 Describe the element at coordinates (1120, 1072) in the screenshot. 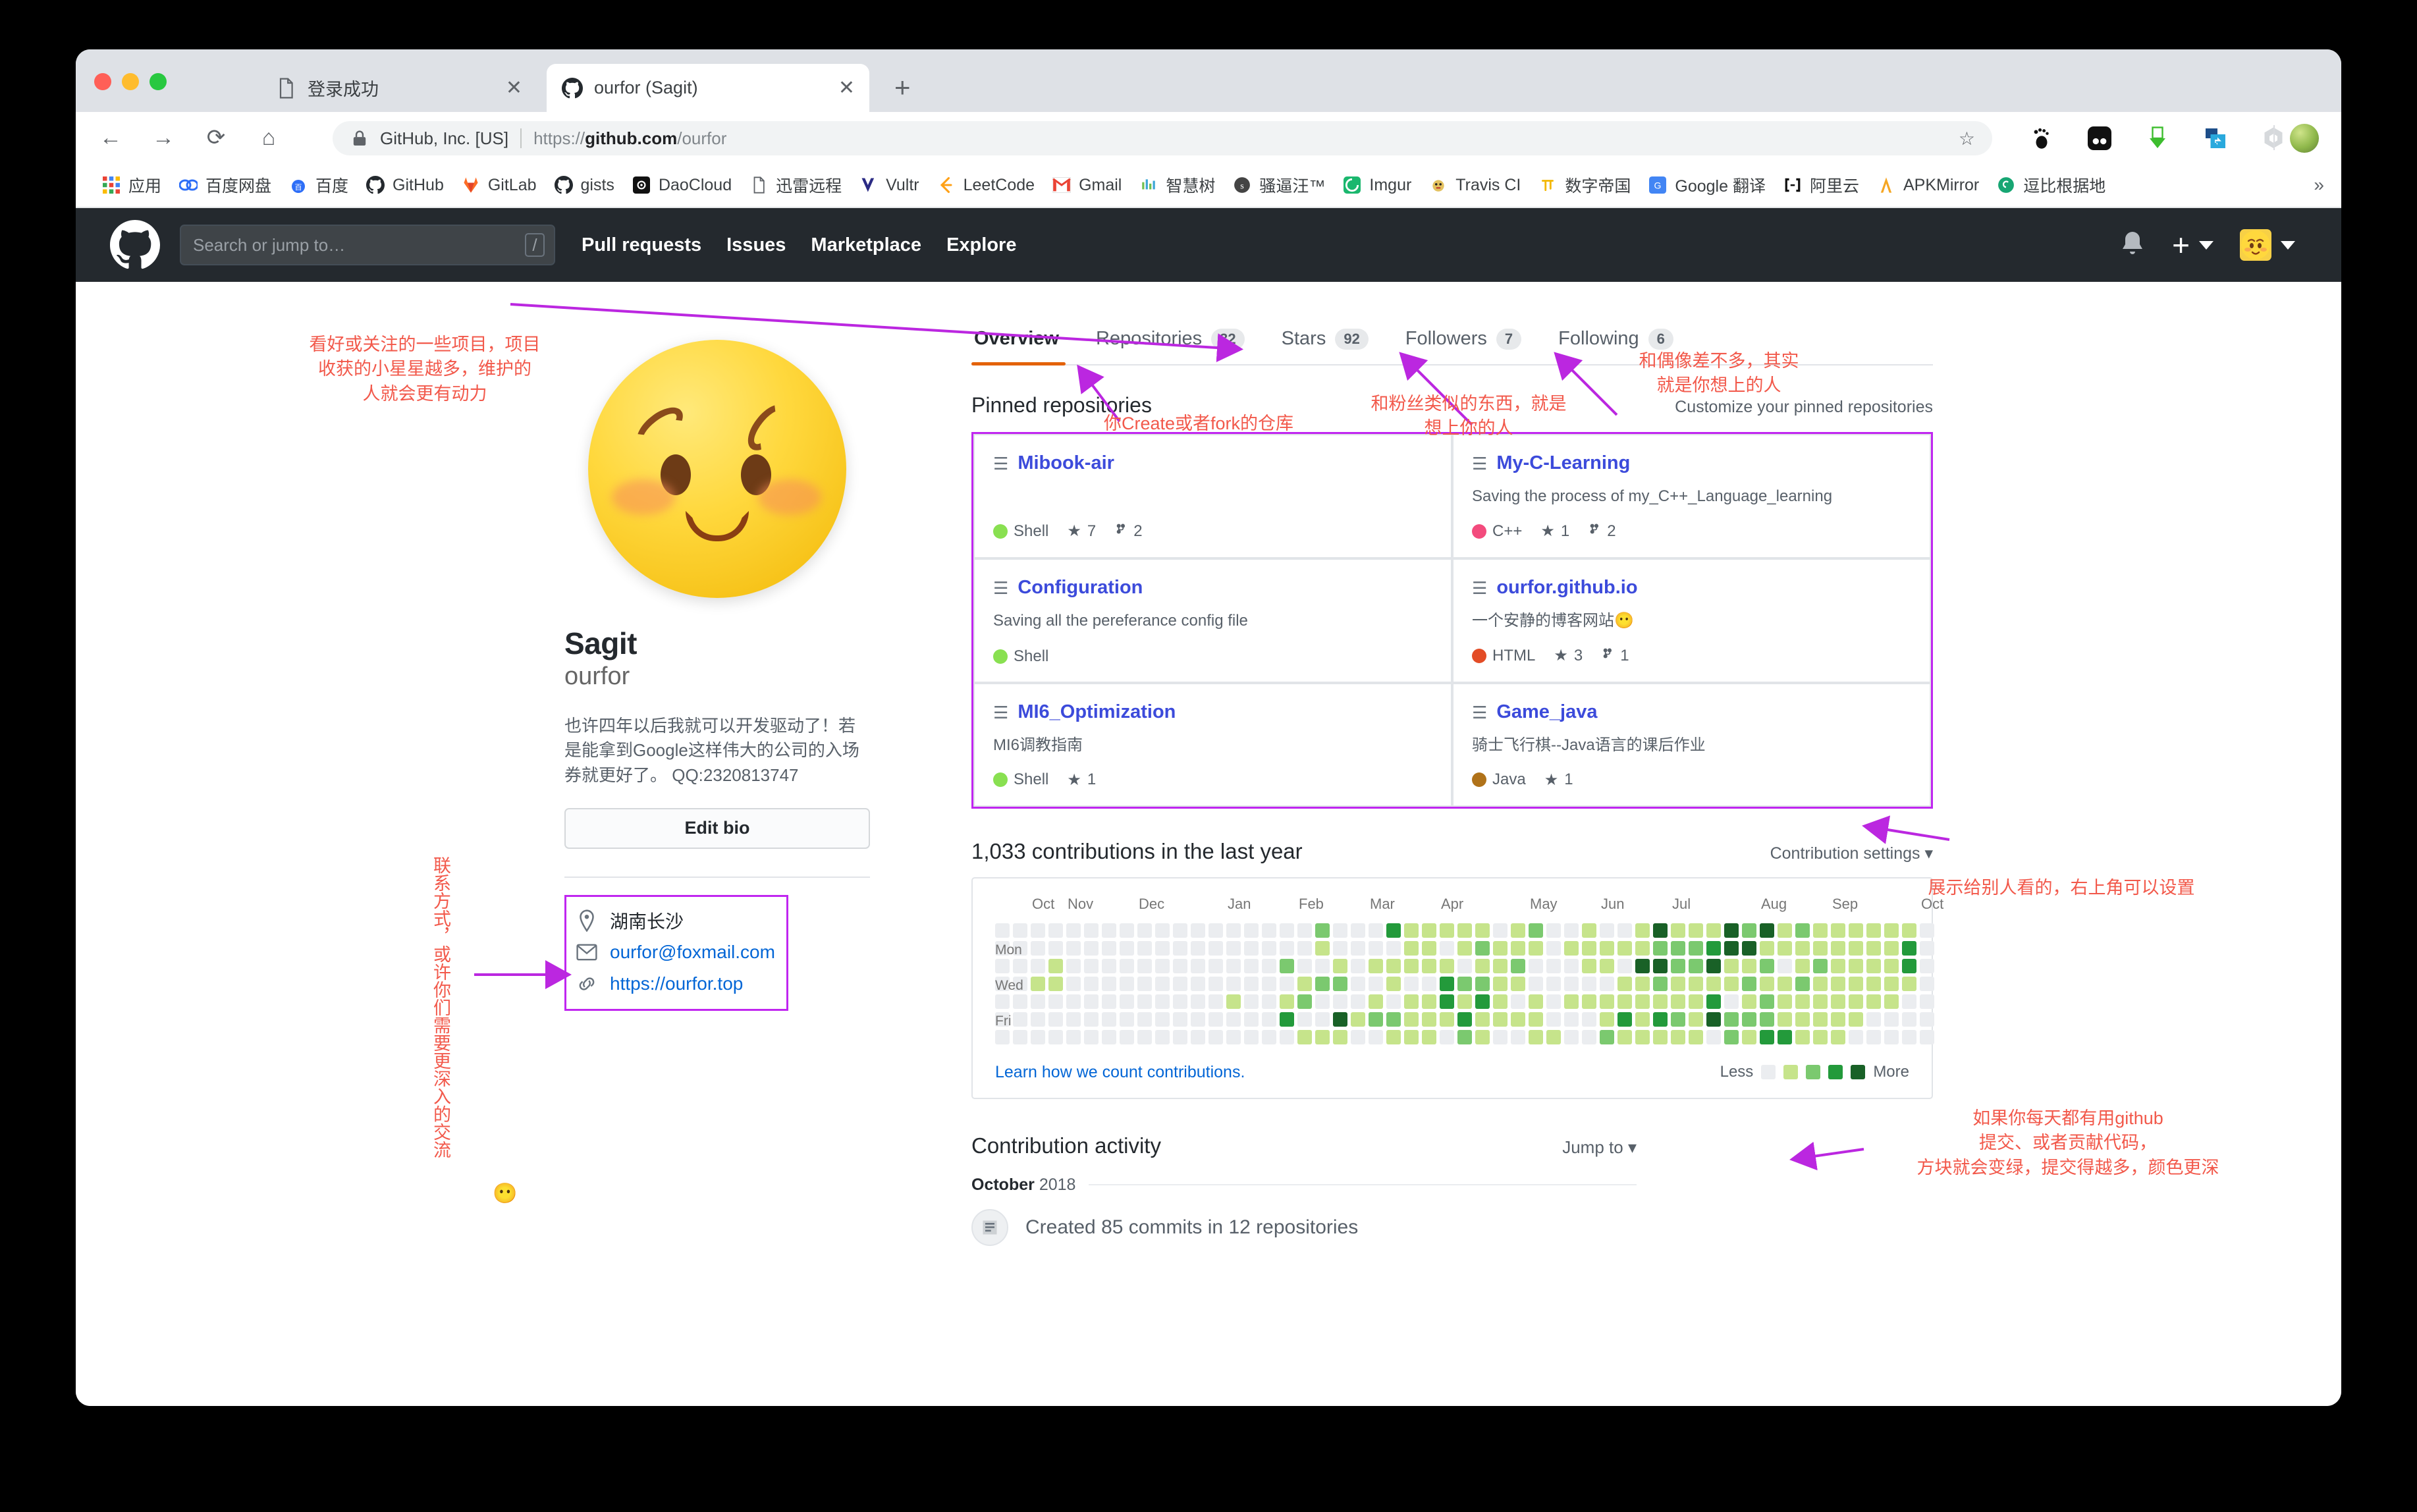

I see `learn-contributions-link: Learn how we count contributions.` at that location.